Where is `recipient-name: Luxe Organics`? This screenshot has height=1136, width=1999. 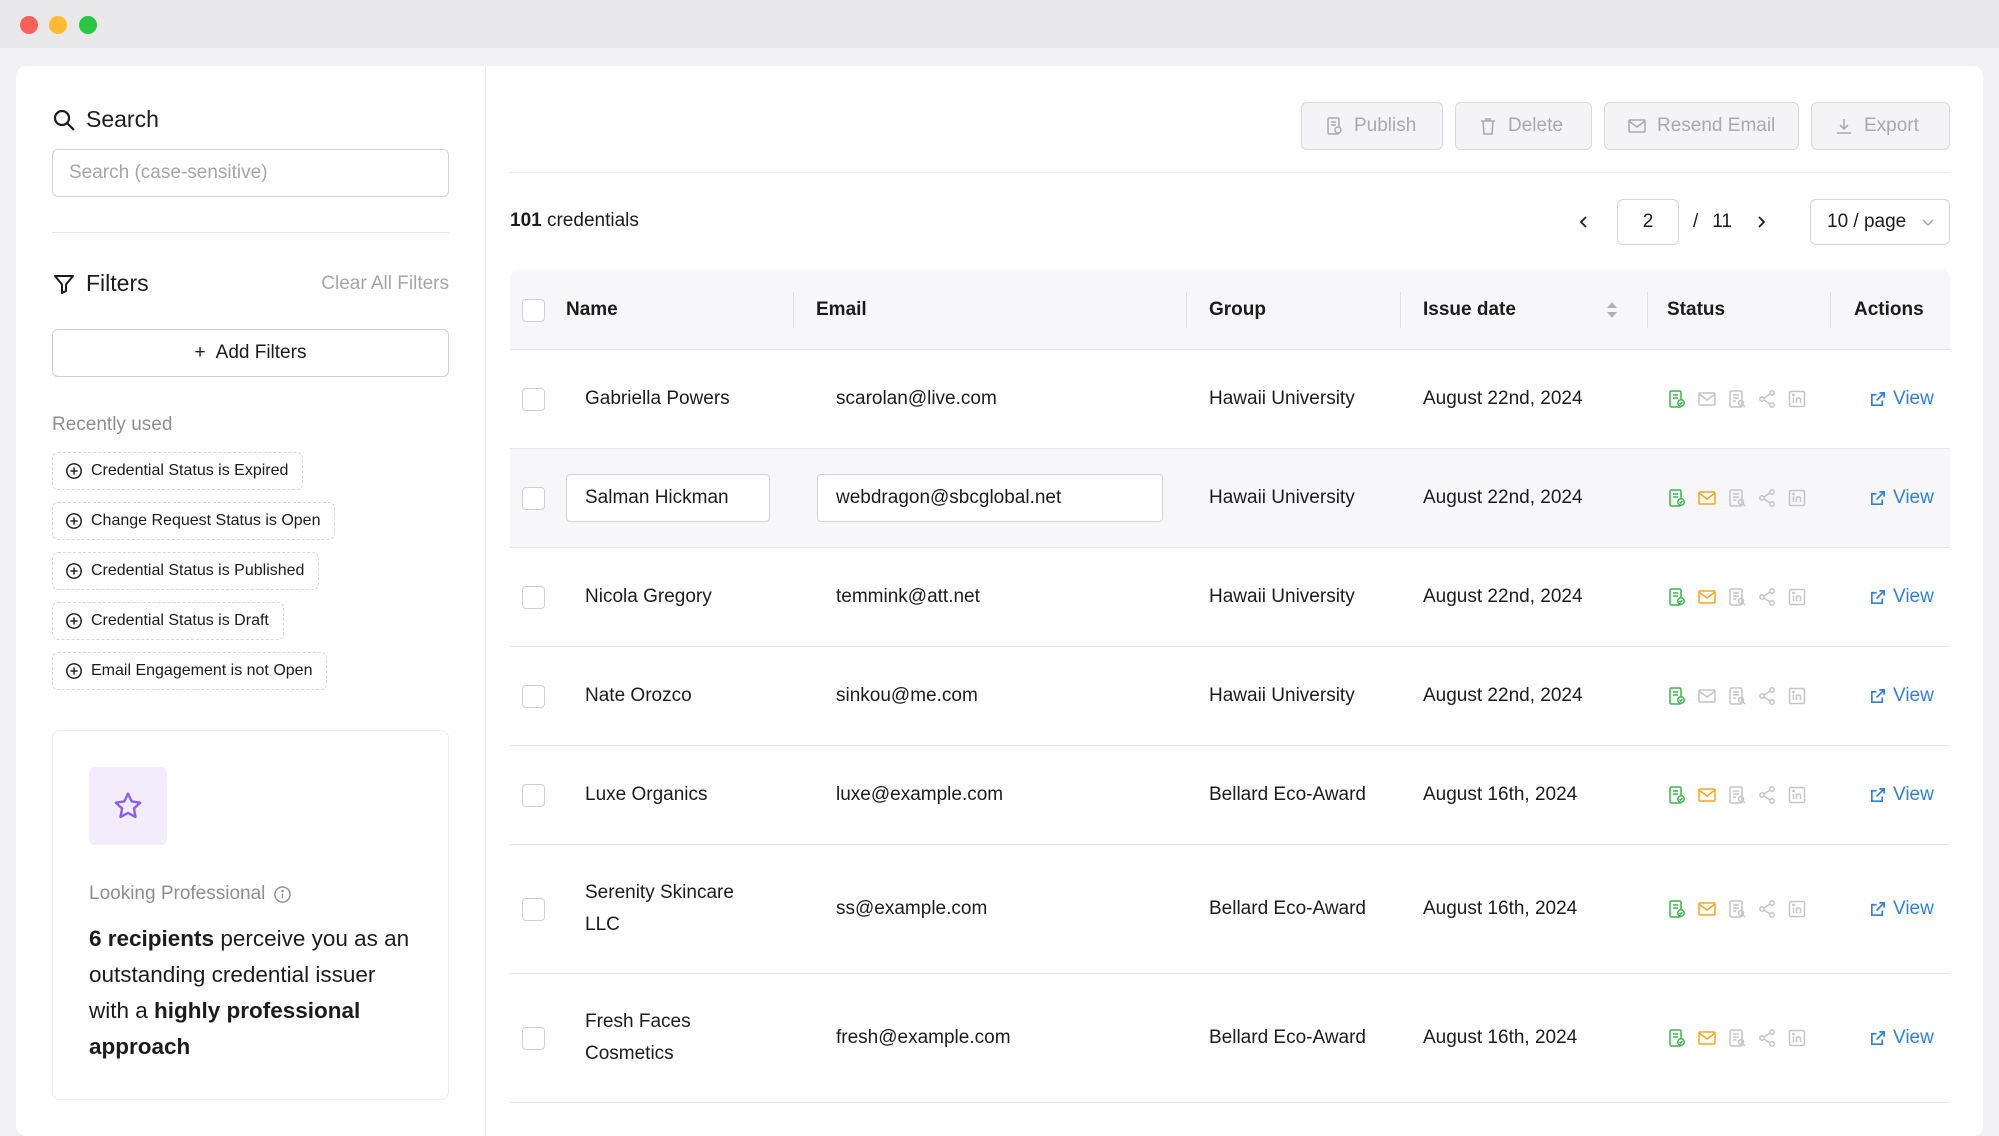 recipient-name: Luxe Organics is located at coordinates (646, 795).